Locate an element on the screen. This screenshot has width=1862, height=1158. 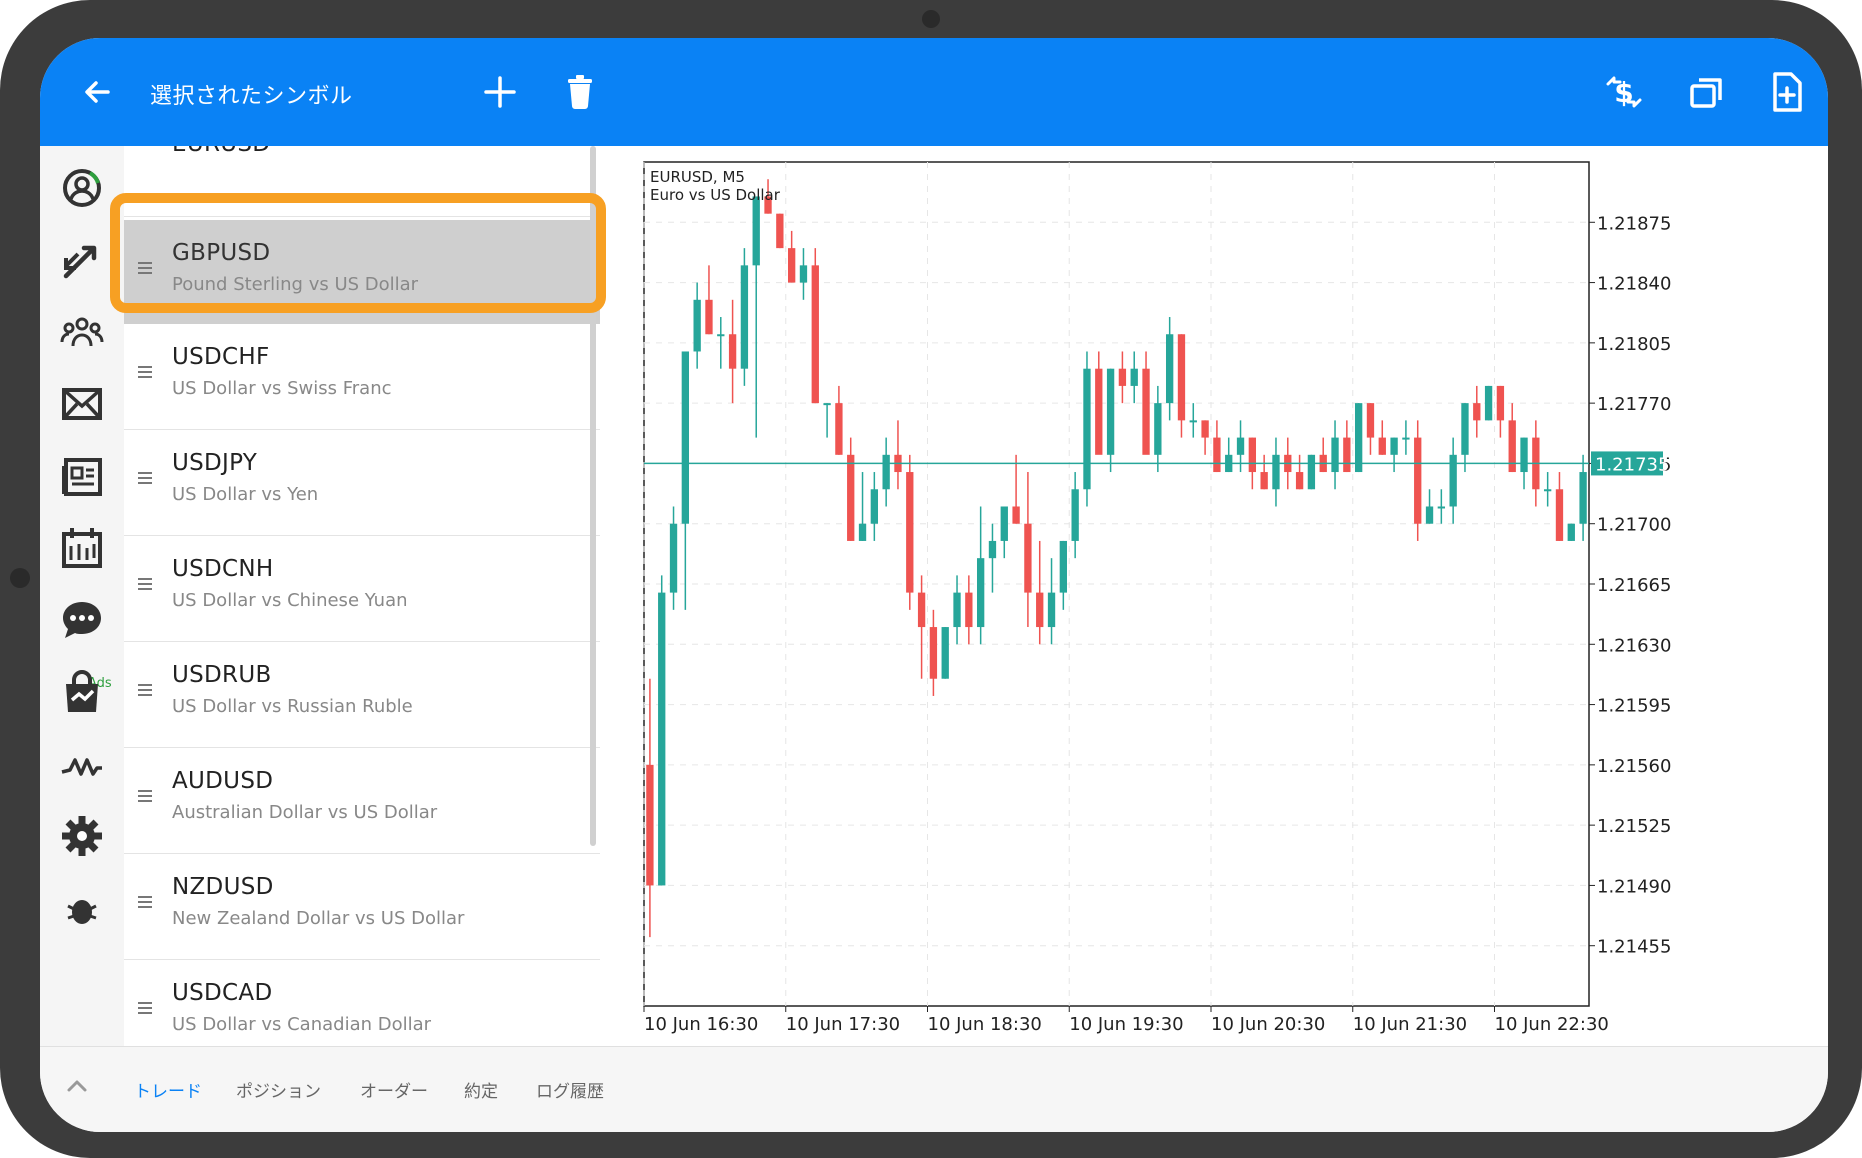
add-document-icon is located at coordinates (1786, 92).